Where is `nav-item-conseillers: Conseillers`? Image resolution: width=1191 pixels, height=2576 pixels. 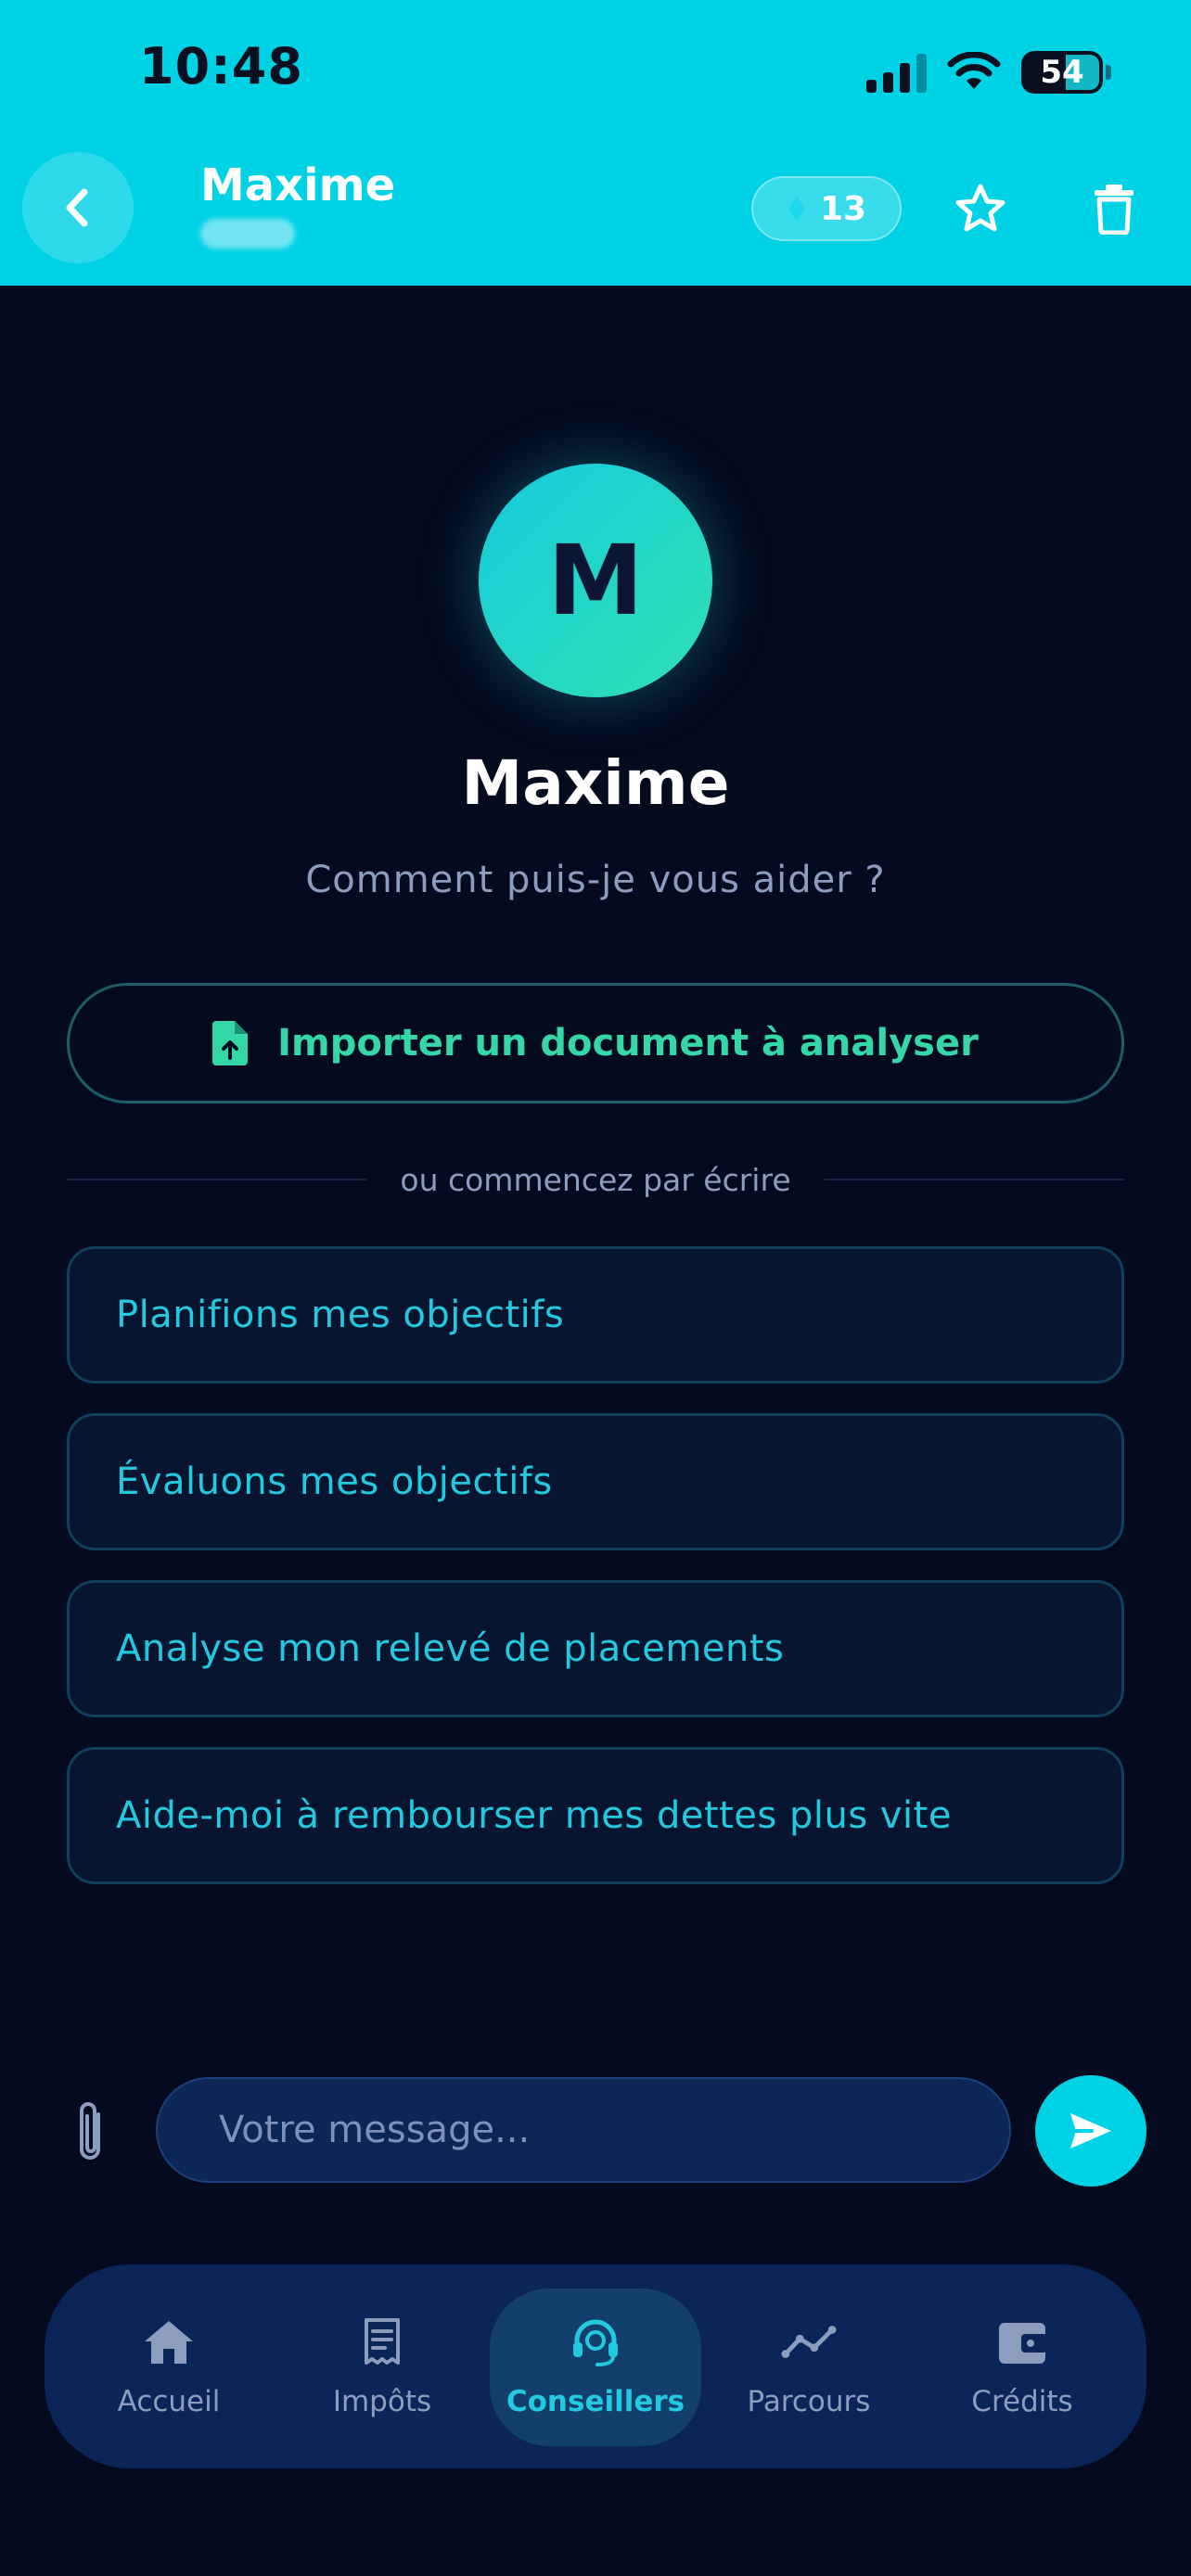 nav-item-conseillers: Conseillers is located at coordinates (595, 2367).